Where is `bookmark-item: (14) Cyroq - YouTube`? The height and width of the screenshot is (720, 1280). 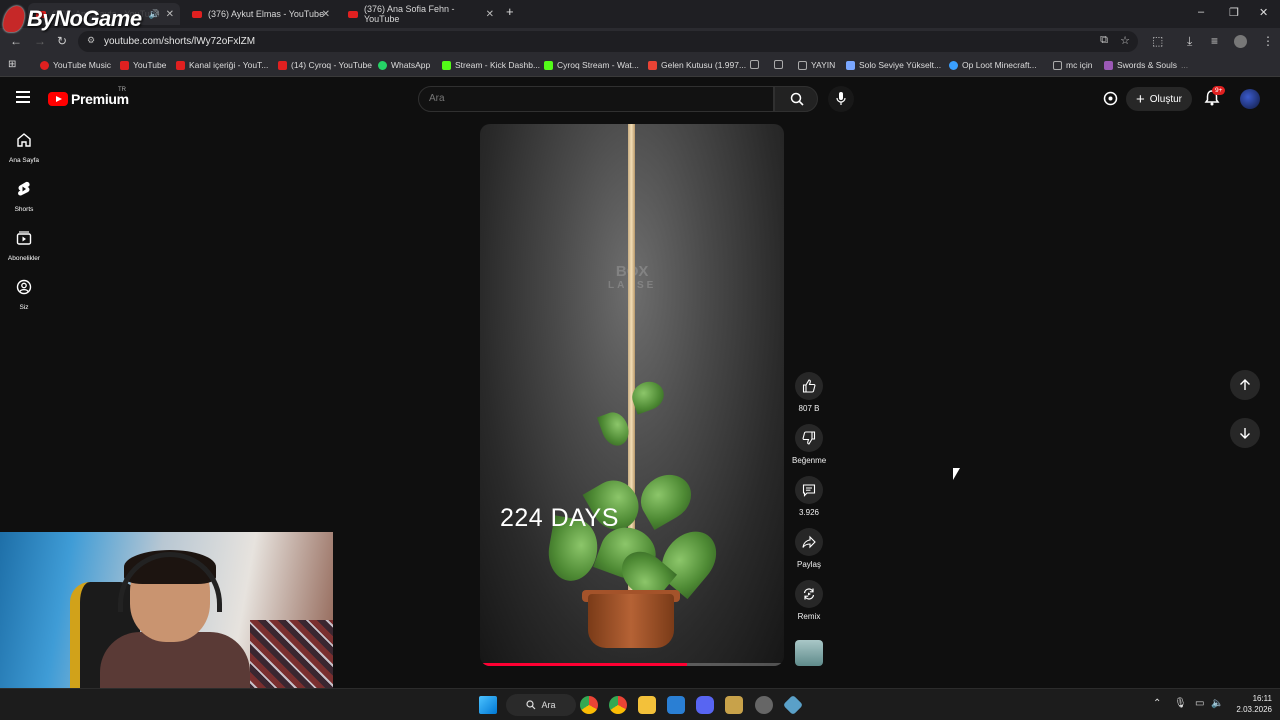 bookmark-item: (14) Cyroq - YouTube is located at coordinates (325, 65).